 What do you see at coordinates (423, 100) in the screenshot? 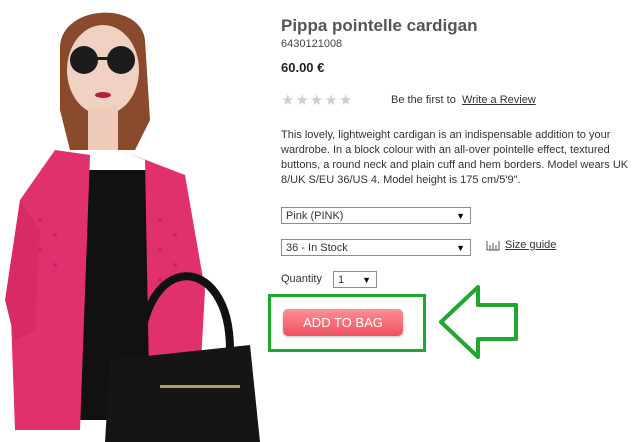
I see `review-prompt: Be the first to` at bounding box center [423, 100].